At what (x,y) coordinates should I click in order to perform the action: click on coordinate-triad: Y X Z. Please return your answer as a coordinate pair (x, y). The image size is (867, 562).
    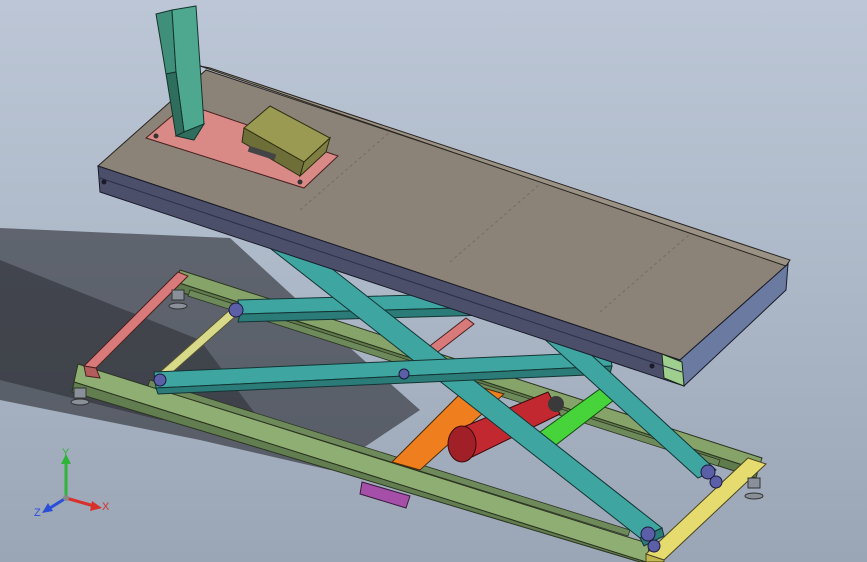
    Looking at the image, I should click on (72, 483).